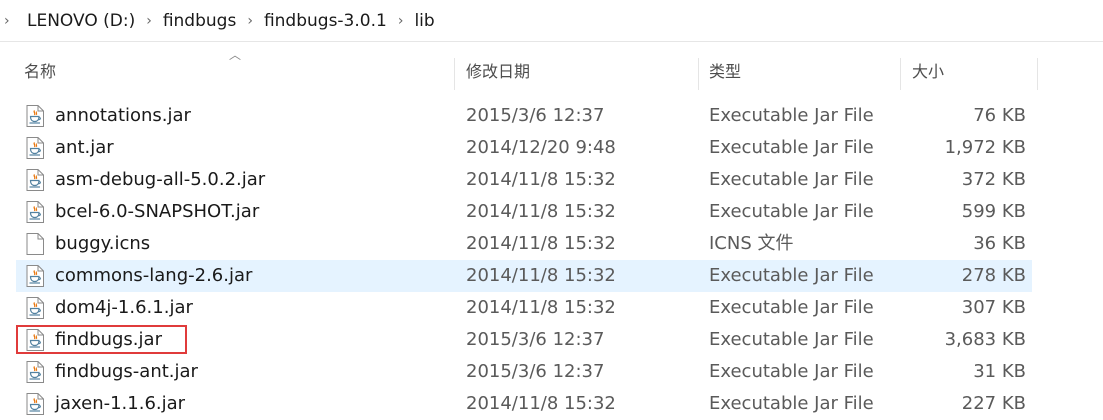 The width and height of the screenshot is (1103, 420). What do you see at coordinates (154, 275) in the screenshot?
I see `file-name: commons-lang-2.6.jar` at bounding box center [154, 275].